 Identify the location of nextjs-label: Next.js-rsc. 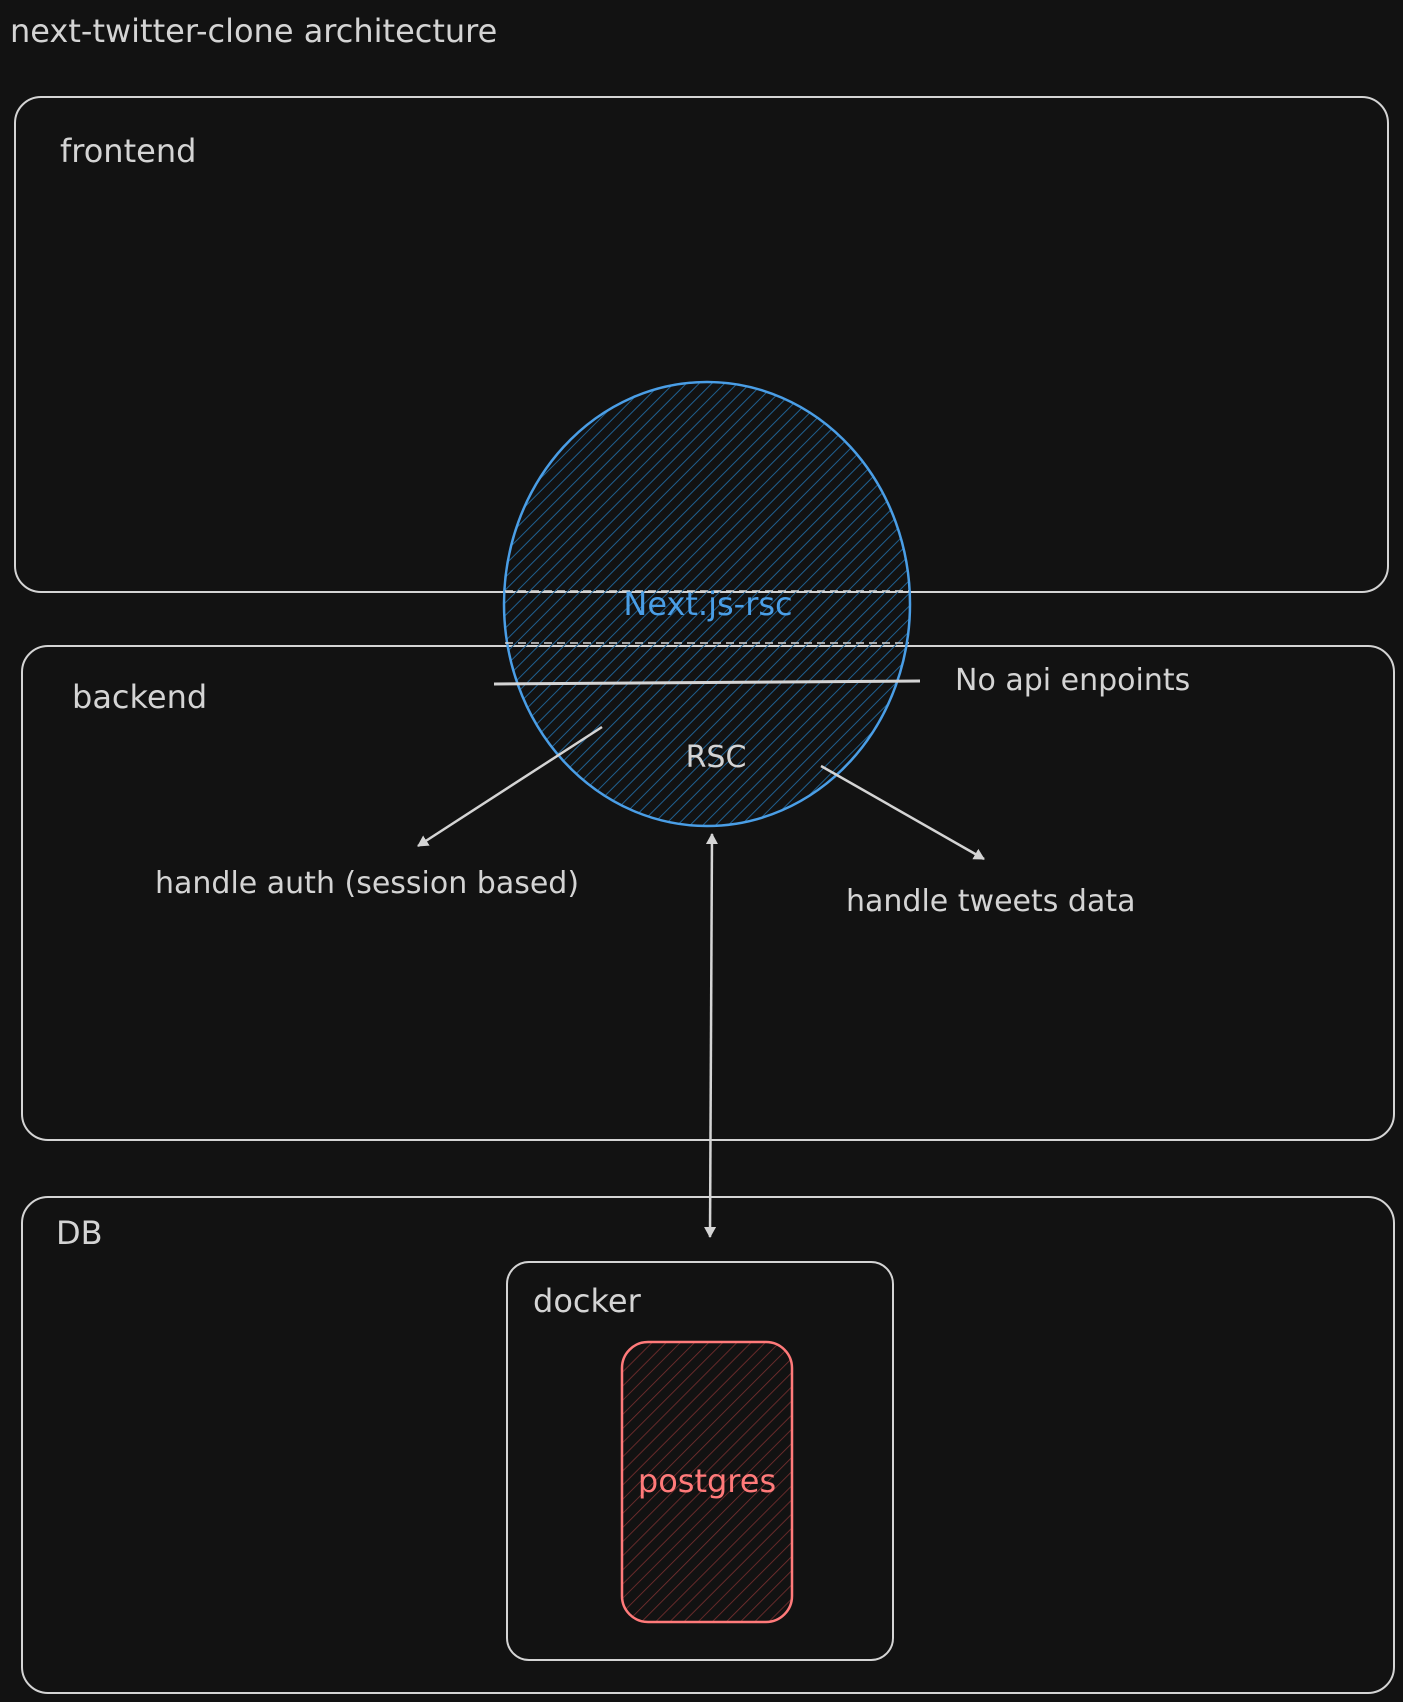
(707, 604).